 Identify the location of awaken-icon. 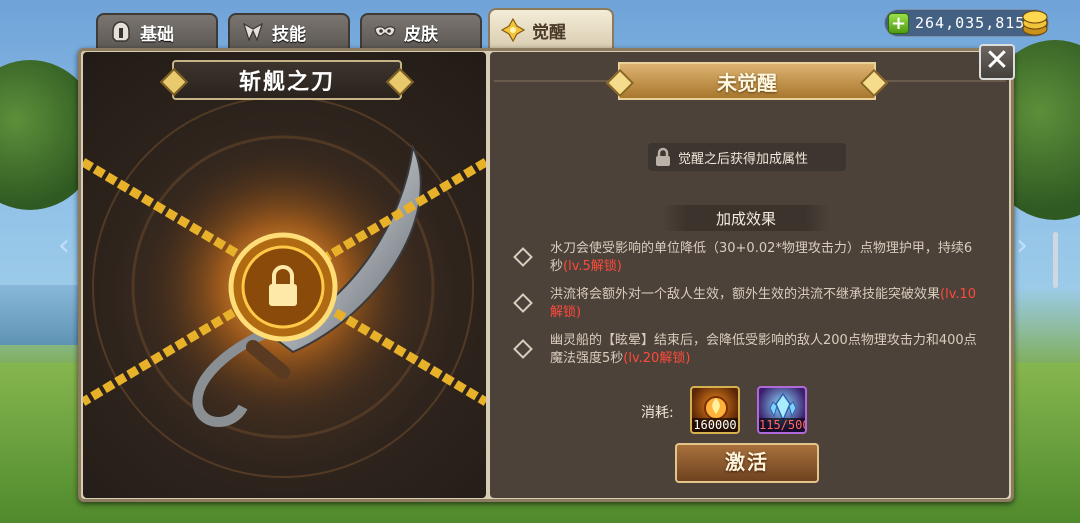
(513, 30).